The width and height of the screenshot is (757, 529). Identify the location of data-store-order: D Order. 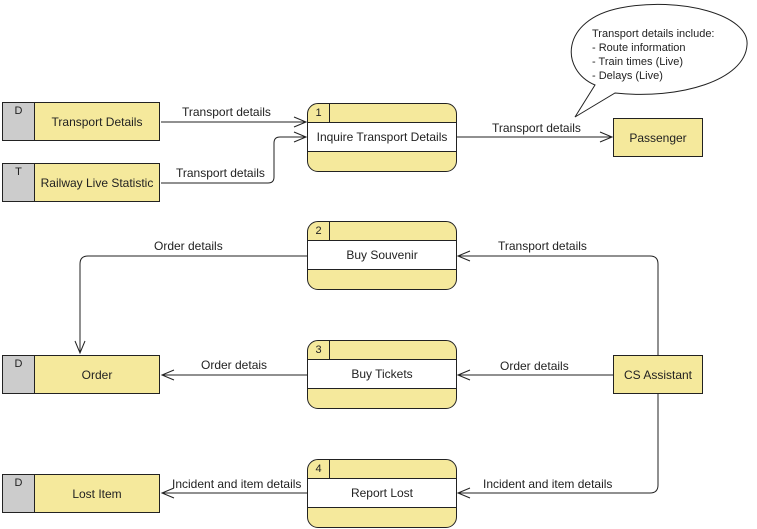
(81, 374).